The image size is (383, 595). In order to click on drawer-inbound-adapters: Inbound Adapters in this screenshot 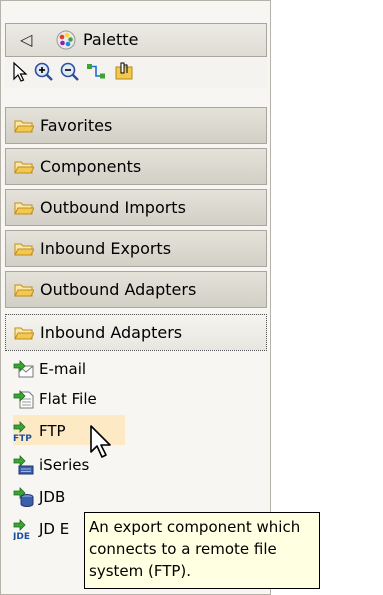, I will do `click(136, 332)`.